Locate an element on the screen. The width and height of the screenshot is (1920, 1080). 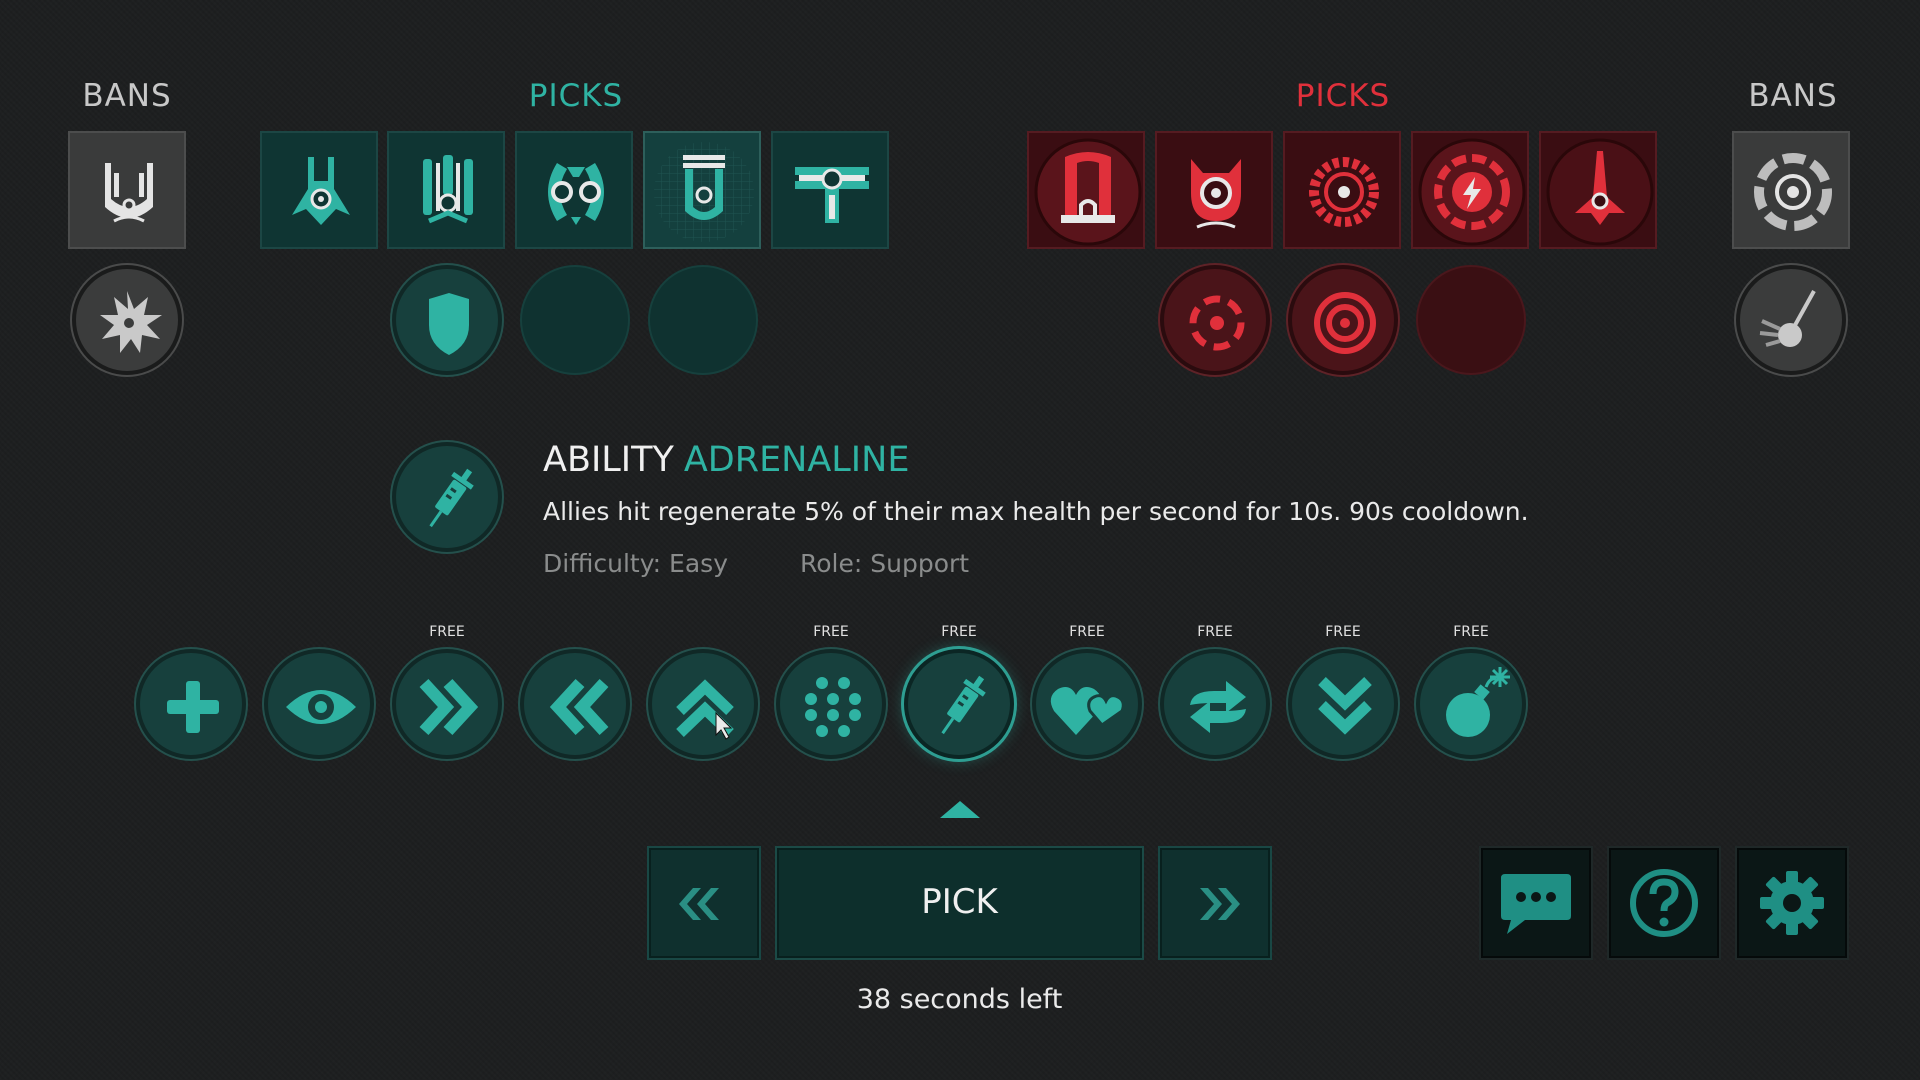
ability-title: ABILITY ADRENALINE is located at coordinates (726, 460).